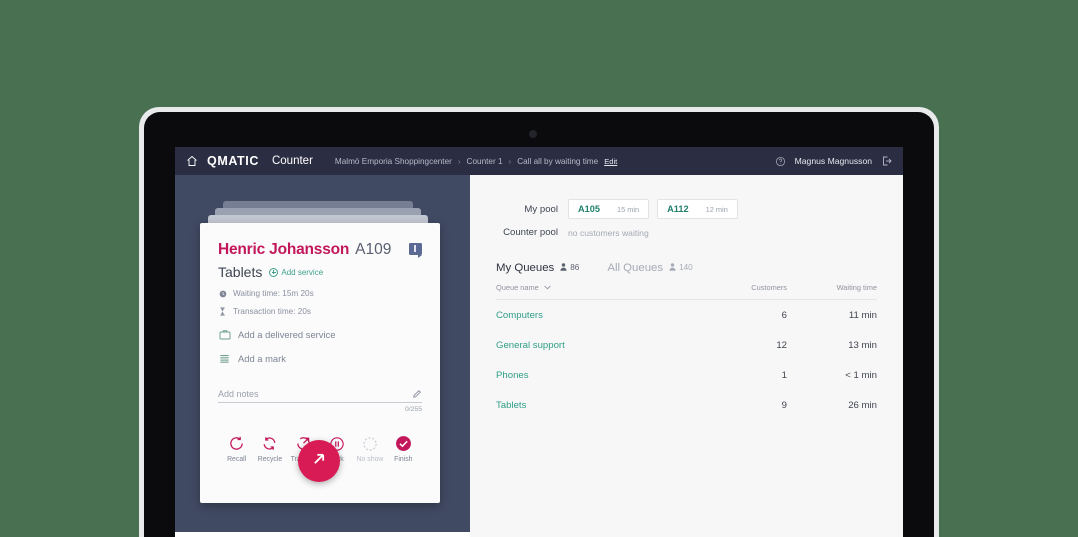  Describe the element at coordinates (240, 272) in the screenshot. I see `customer-service-name: Tablets` at that location.